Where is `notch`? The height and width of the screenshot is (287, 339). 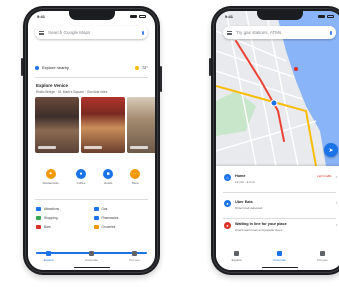 notch is located at coordinates (279, 15).